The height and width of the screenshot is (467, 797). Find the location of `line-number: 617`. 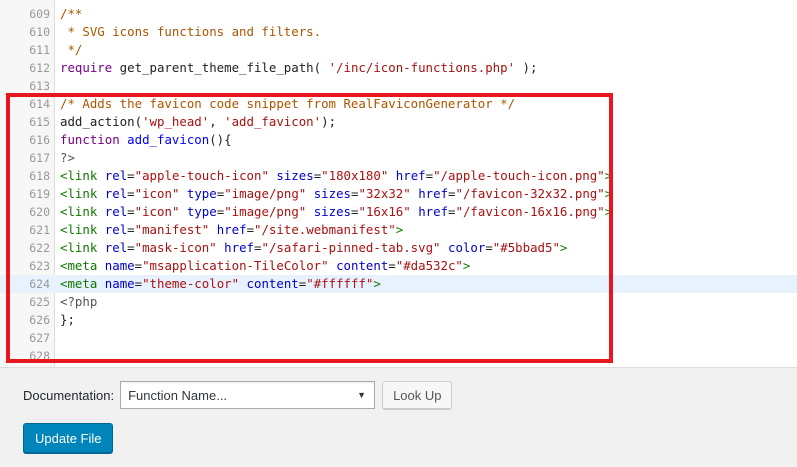

line-number: 617 is located at coordinates (39, 158).